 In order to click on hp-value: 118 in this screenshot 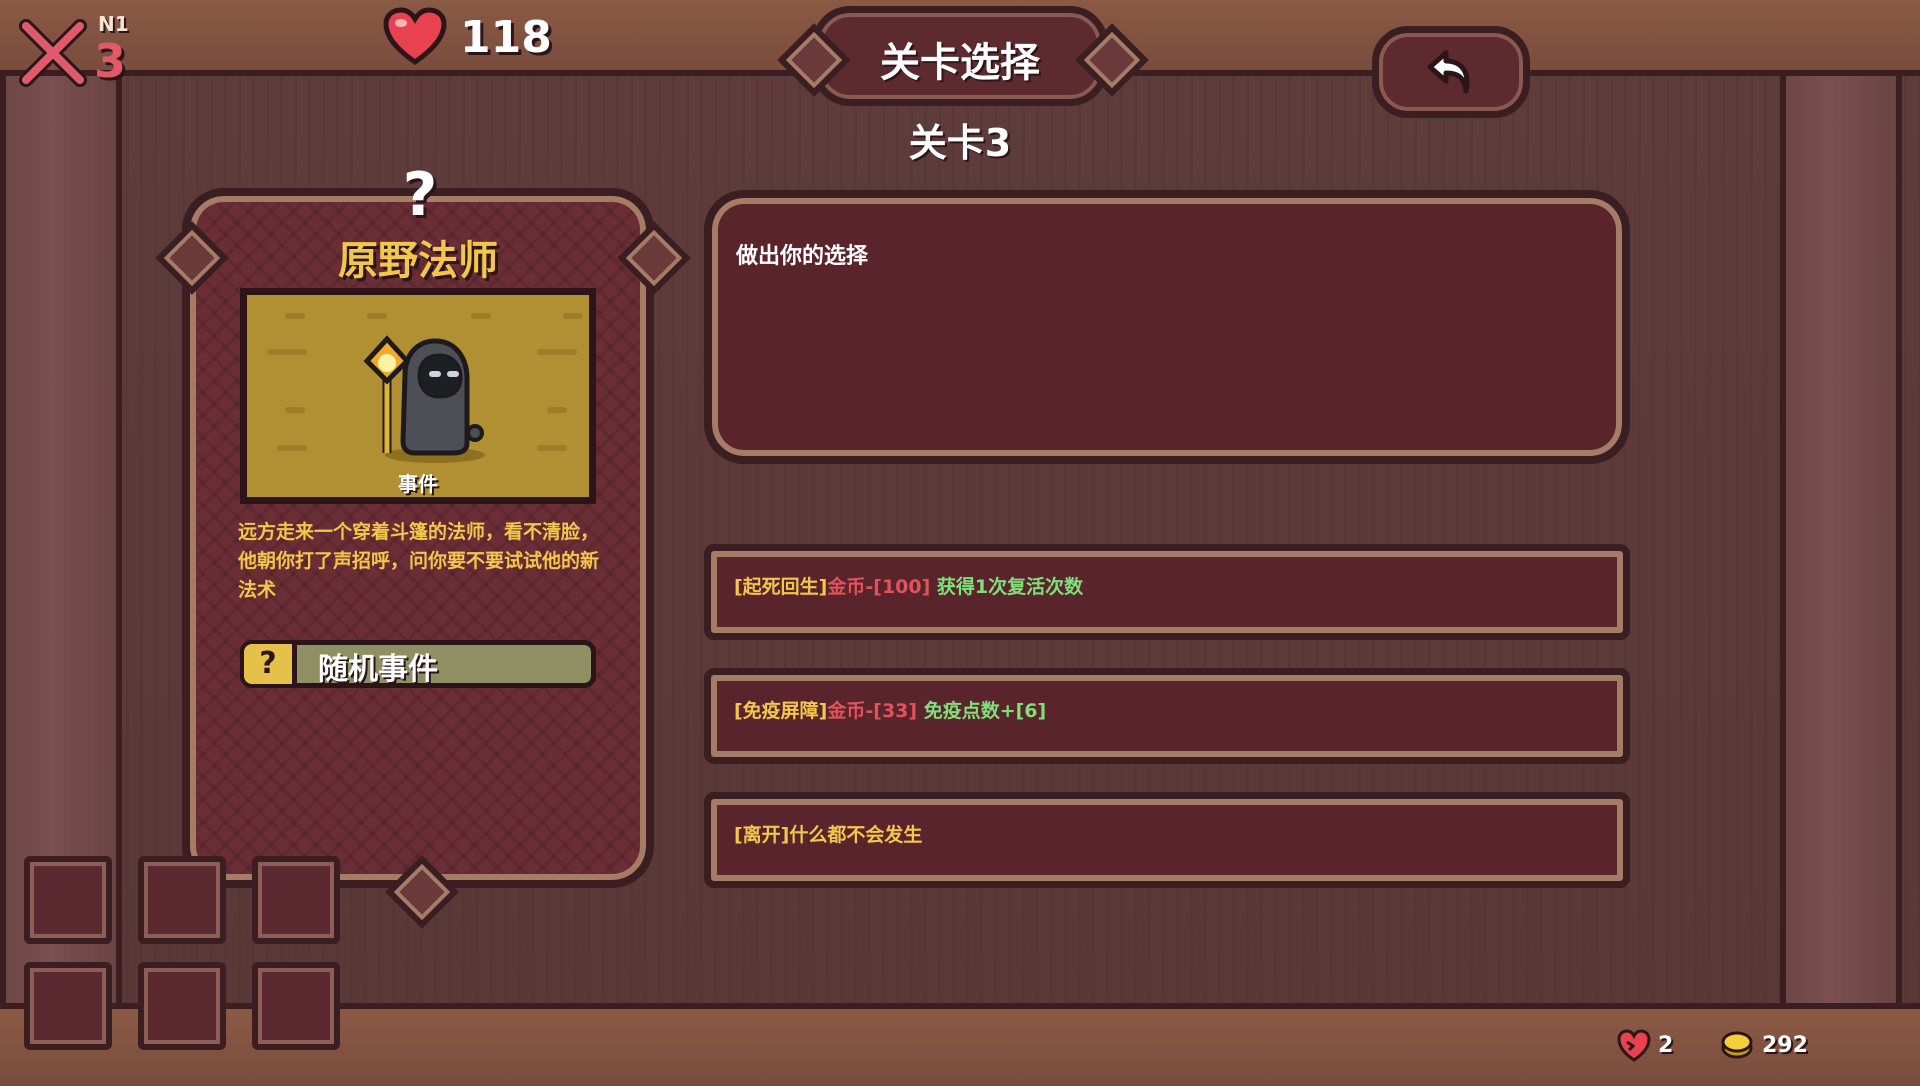, I will do `click(506, 37)`.